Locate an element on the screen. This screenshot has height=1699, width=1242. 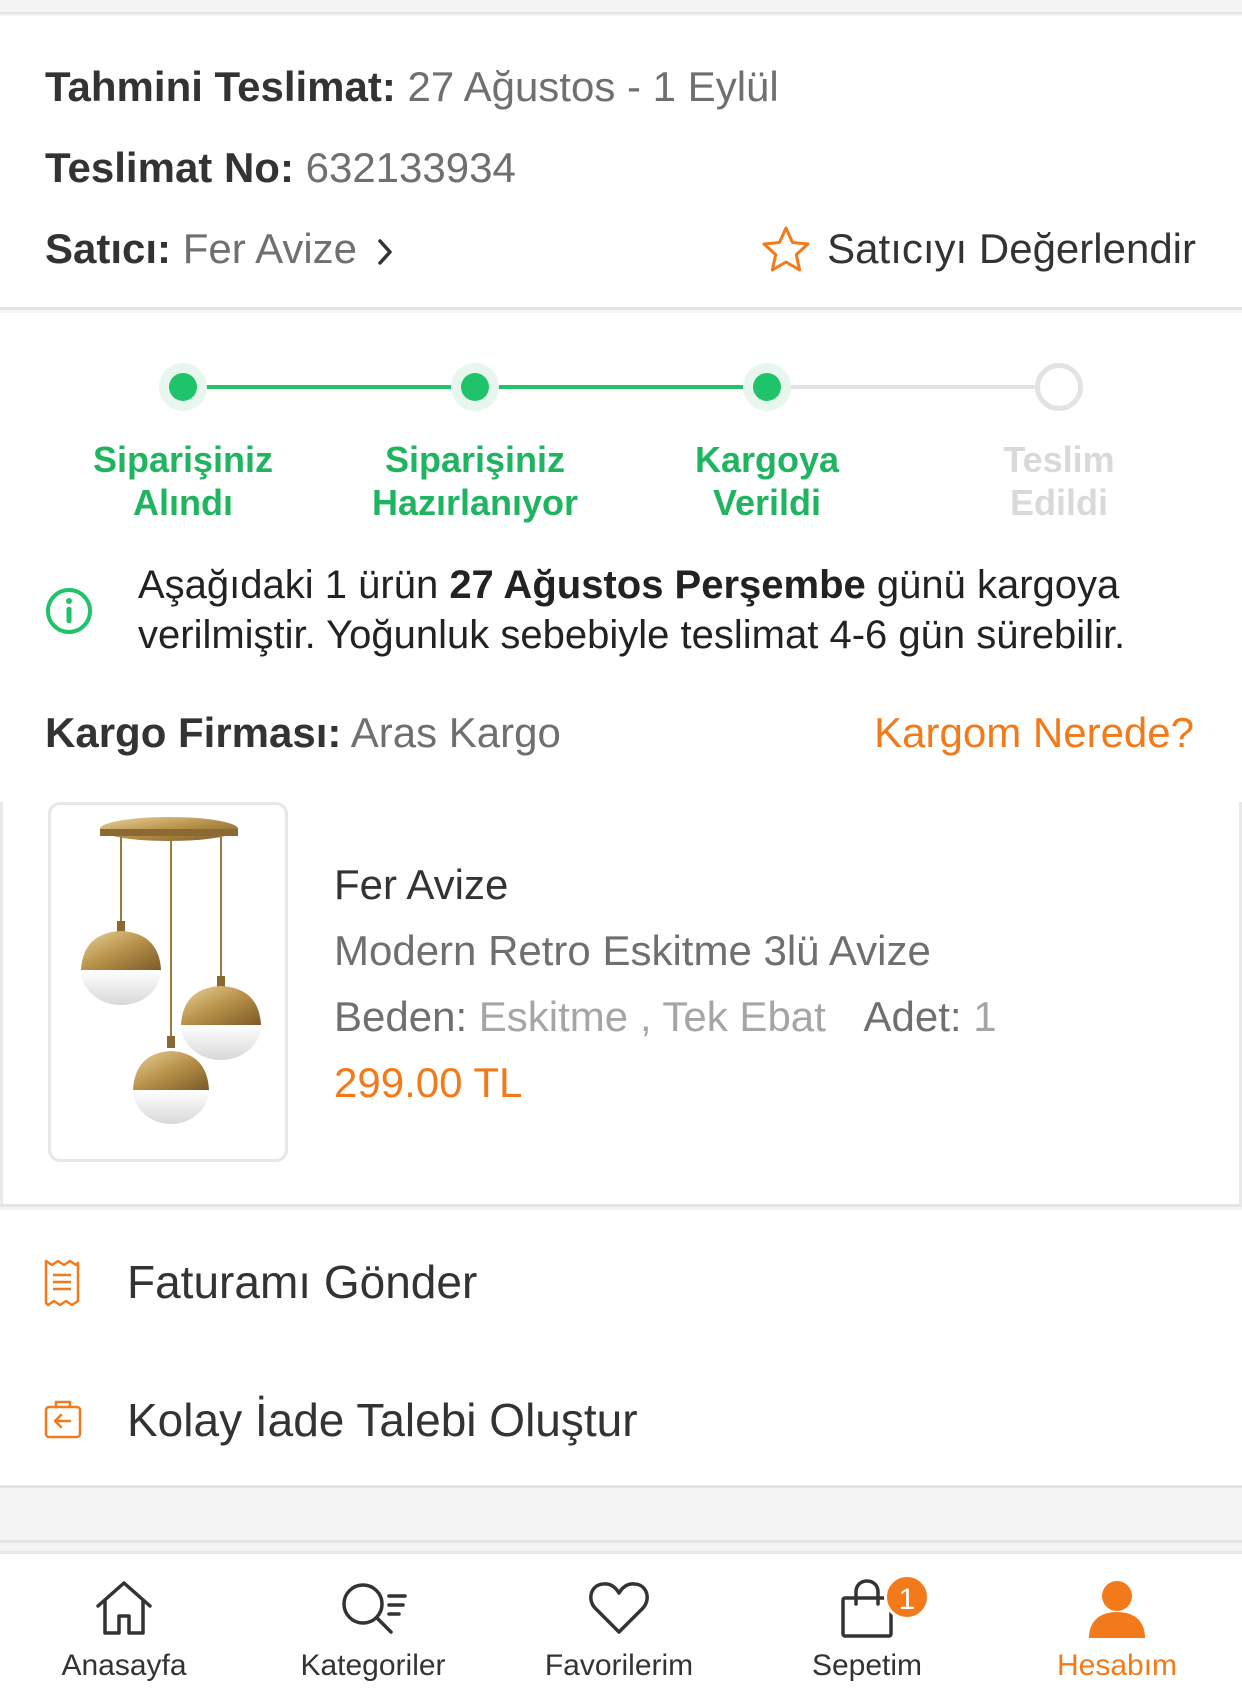
size-label: Beden: is located at coordinates (401, 1016).